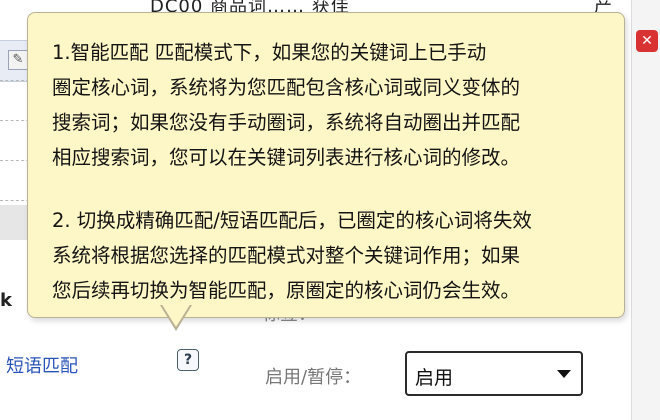  What do you see at coordinates (564, 374) in the screenshot?
I see `dropdown-arrow-icon` at bounding box center [564, 374].